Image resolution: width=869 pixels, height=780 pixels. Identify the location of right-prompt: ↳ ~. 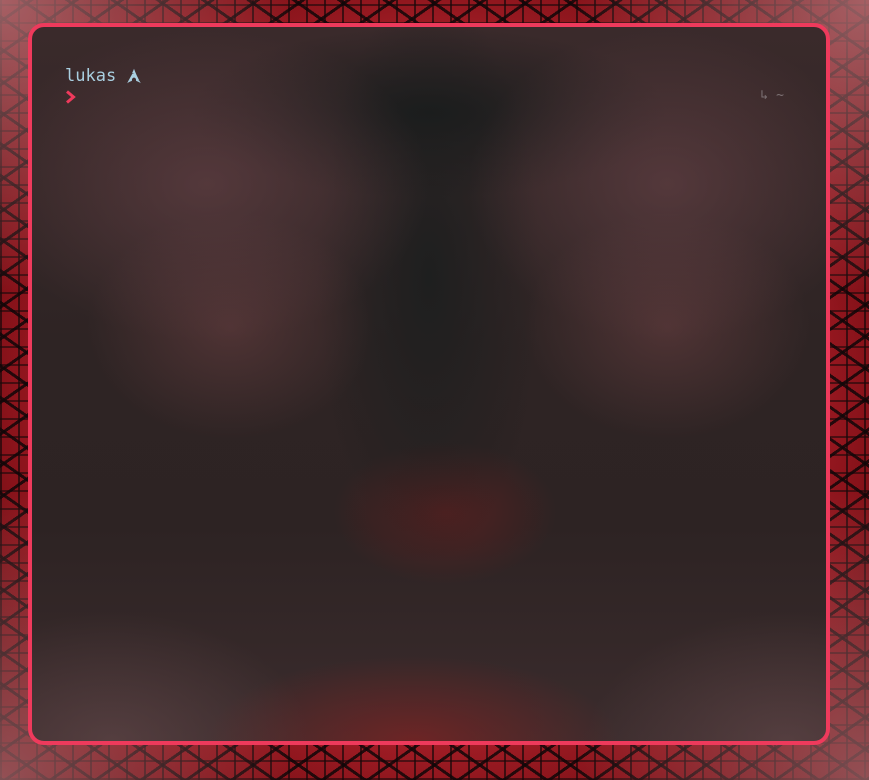
(772, 96).